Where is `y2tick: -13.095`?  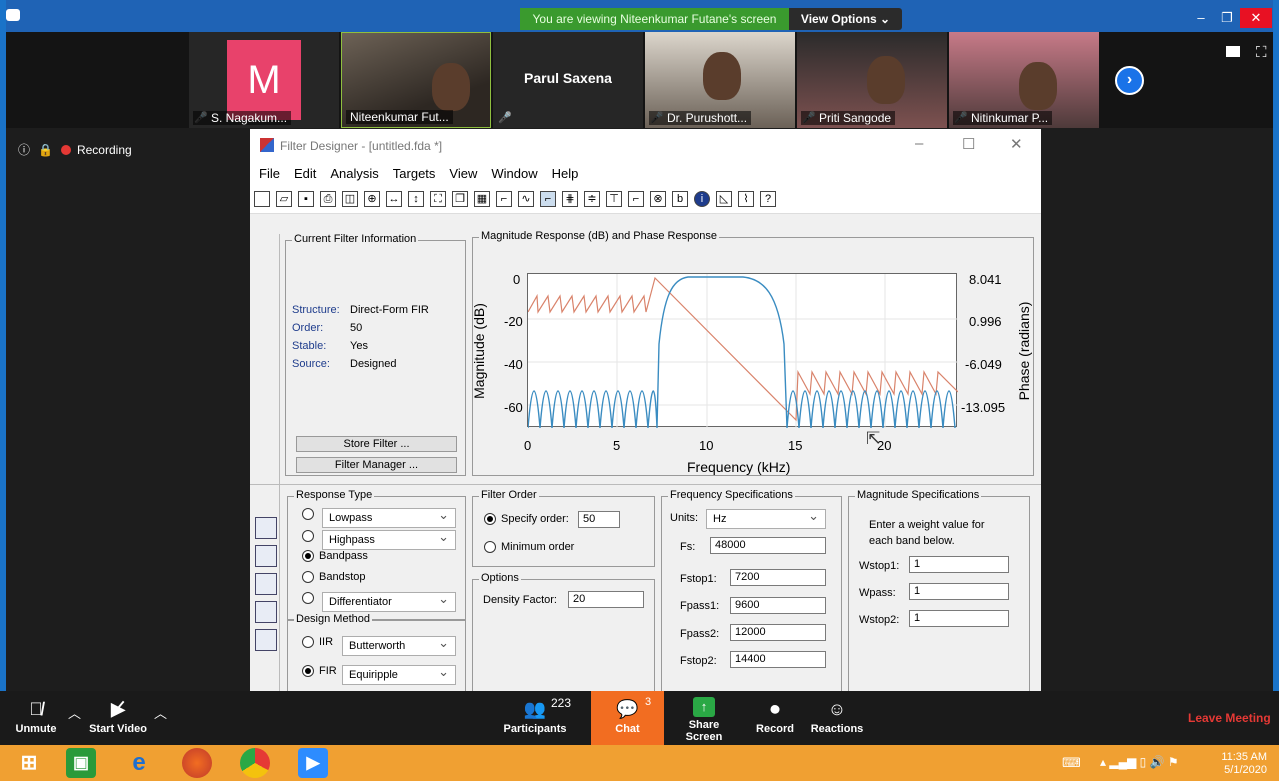 y2tick: -13.095 is located at coordinates (983, 407).